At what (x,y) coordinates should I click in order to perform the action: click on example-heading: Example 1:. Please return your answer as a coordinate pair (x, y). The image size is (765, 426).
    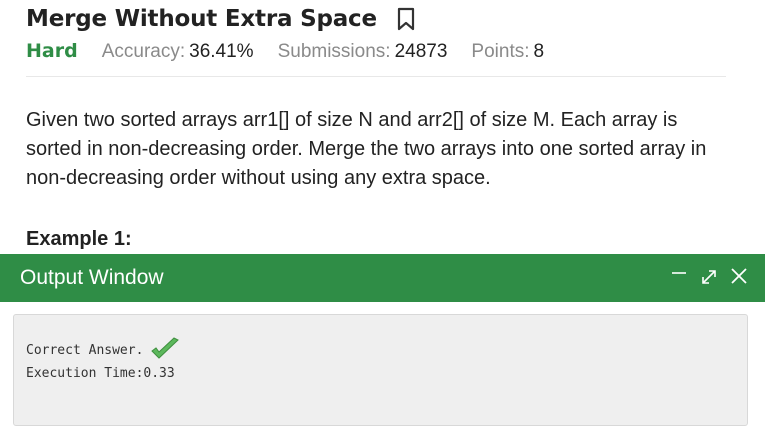
    Looking at the image, I should click on (79, 239).